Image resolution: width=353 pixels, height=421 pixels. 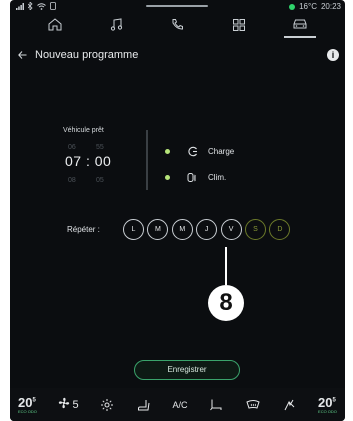 I want to click on signal-icon, so click(x=20, y=7).